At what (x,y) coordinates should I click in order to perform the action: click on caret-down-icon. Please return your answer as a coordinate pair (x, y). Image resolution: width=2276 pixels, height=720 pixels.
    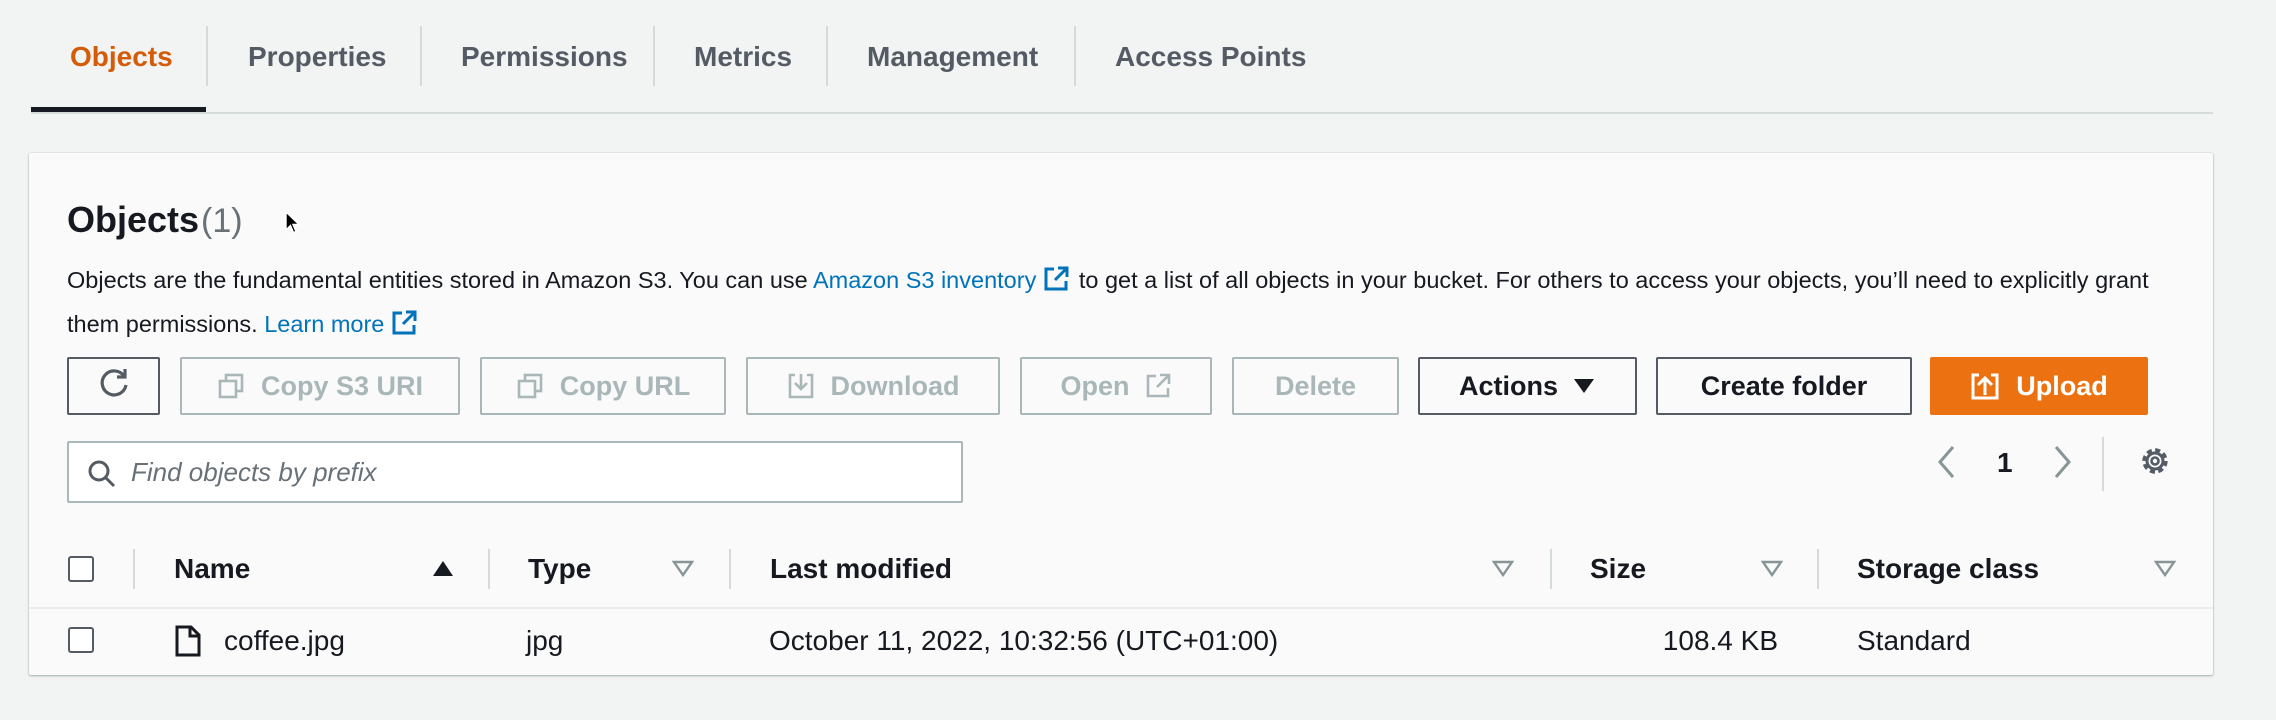
    Looking at the image, I should click on (1584, 386).